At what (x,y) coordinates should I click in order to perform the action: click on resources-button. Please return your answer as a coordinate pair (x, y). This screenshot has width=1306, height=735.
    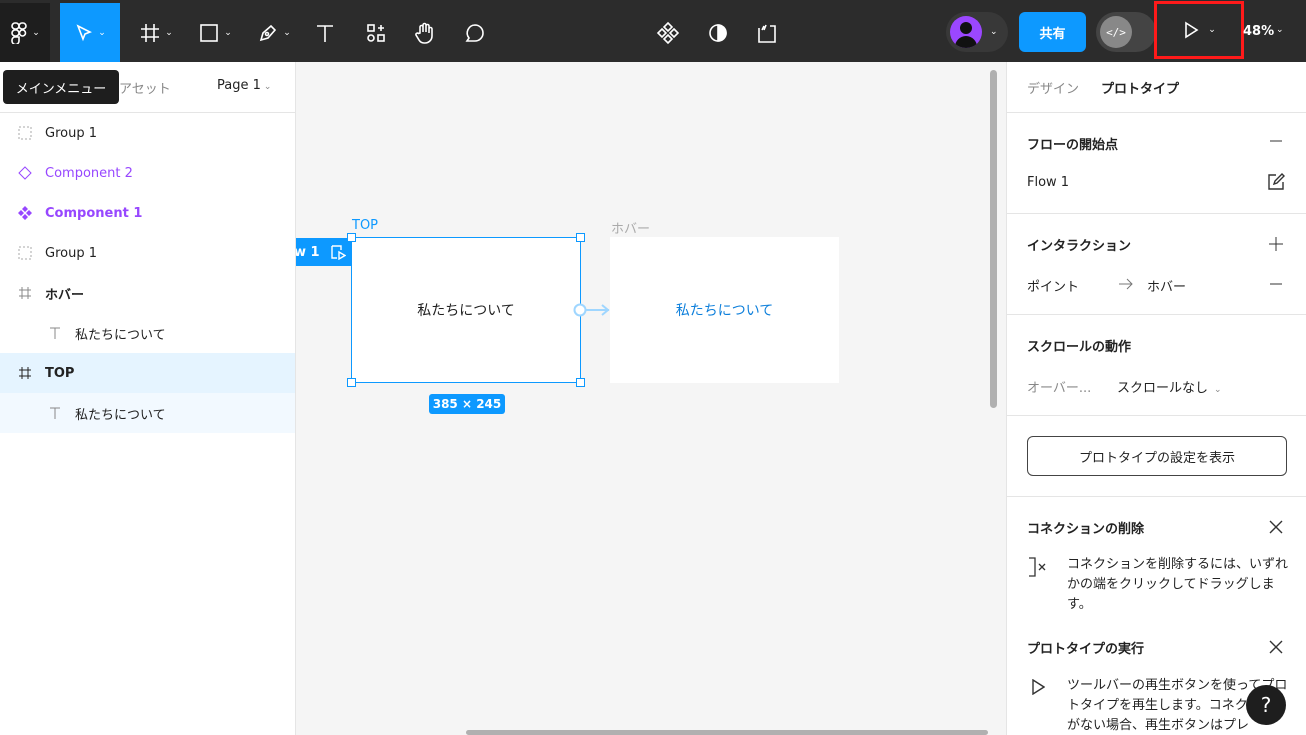
    Looking at the image, I should click on (376, 32).